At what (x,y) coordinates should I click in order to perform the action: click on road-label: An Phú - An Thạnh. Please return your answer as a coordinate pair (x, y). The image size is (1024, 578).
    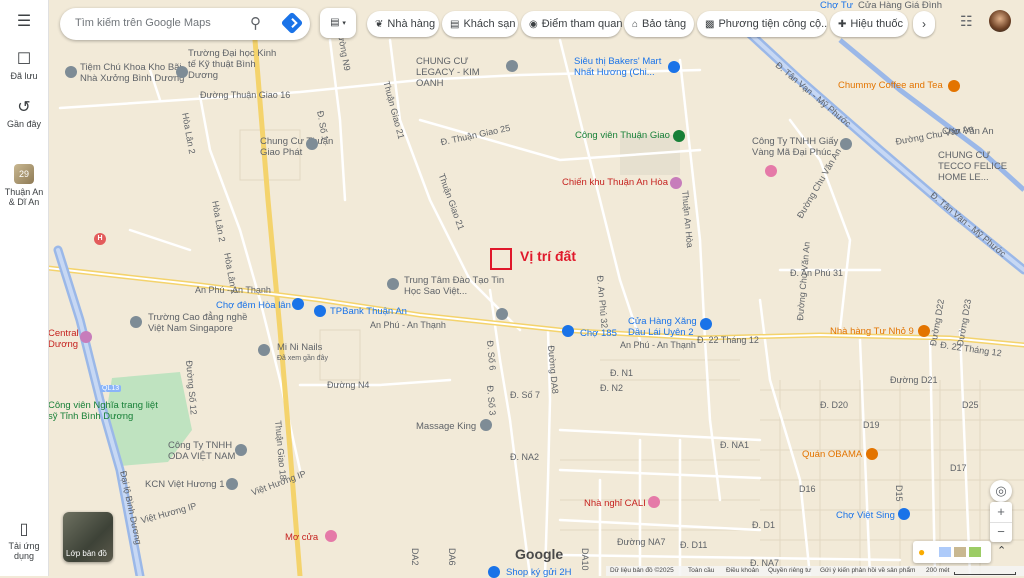
    Looking at the image, I should click on (408, 325).